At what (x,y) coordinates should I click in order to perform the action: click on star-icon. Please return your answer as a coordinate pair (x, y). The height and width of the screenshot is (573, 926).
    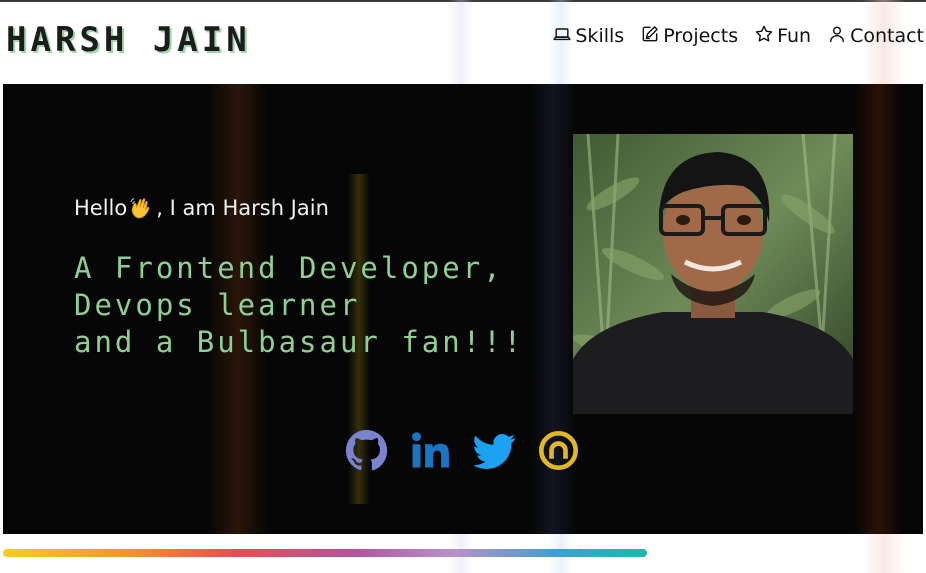
    Looking at the image, I should click on (764, 36).